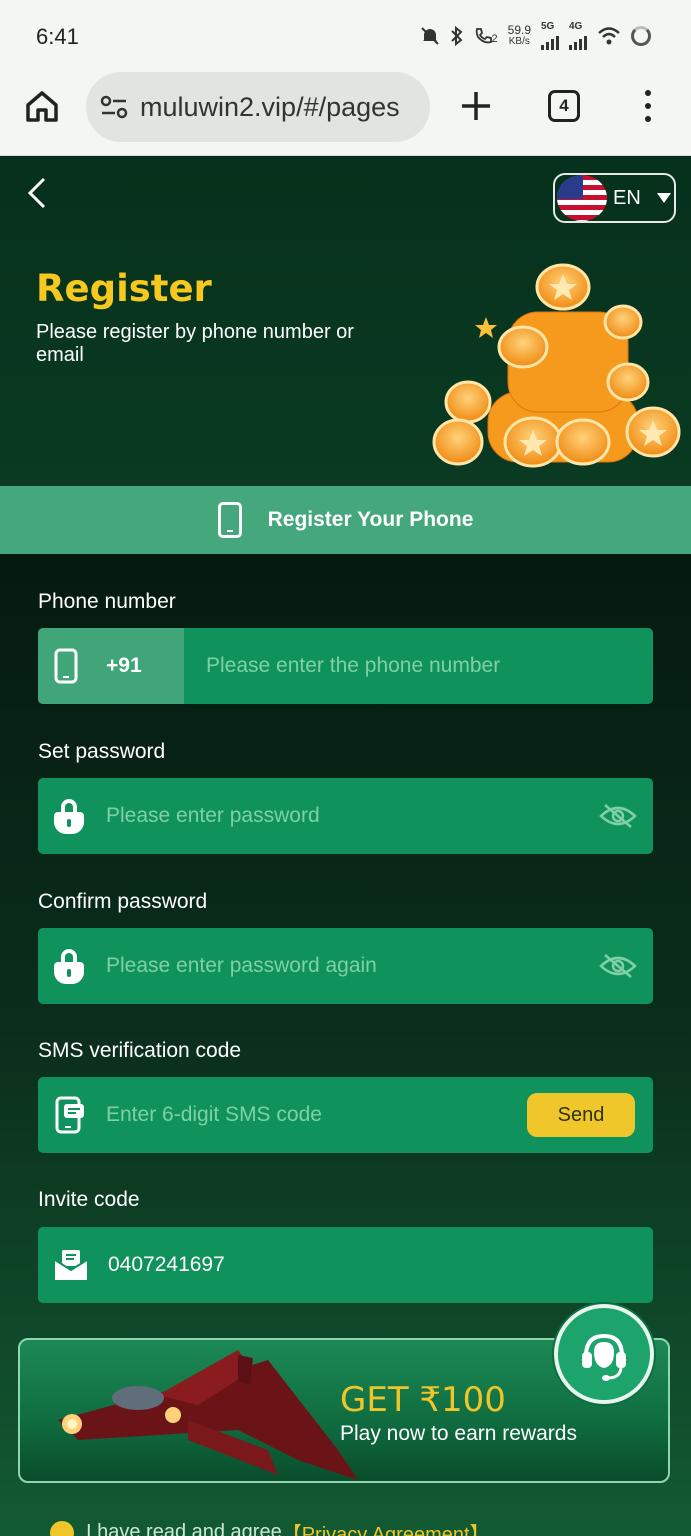 The width and height of the screenshot is (691, 1536). What do you see at coordinates (123, 901) in the screenshot?
I see `confirm-password-label: Confirm password` at bounding box center [123, 901].